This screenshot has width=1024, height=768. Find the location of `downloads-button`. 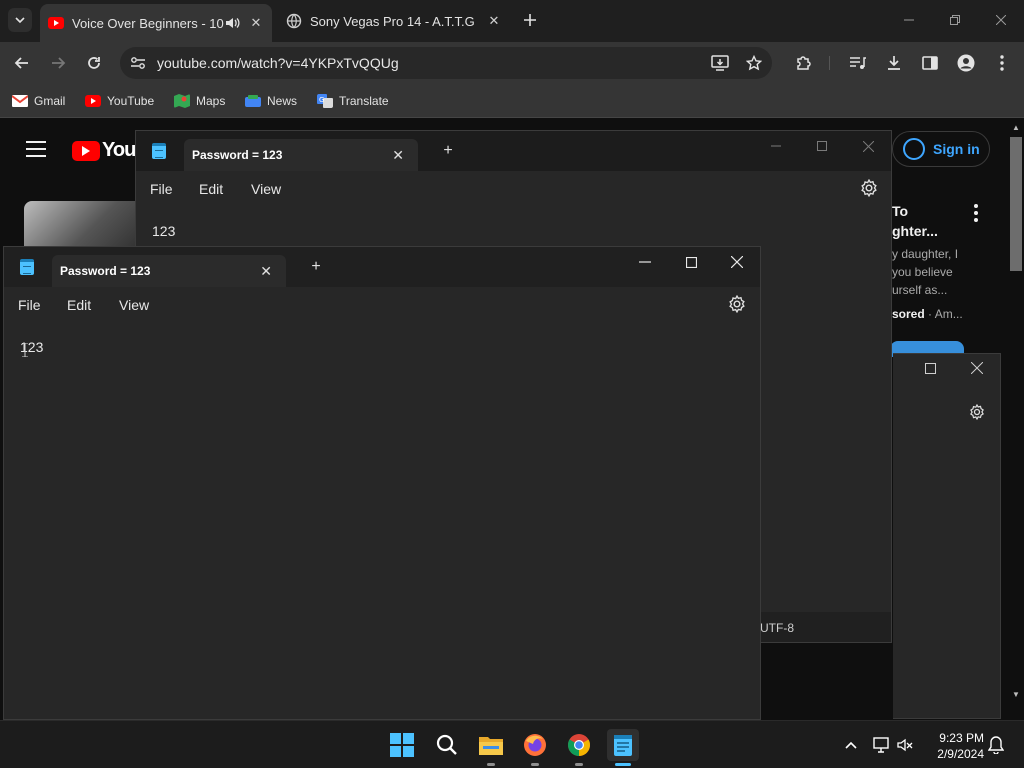

downloads-button is located at coordinates (894, 63).